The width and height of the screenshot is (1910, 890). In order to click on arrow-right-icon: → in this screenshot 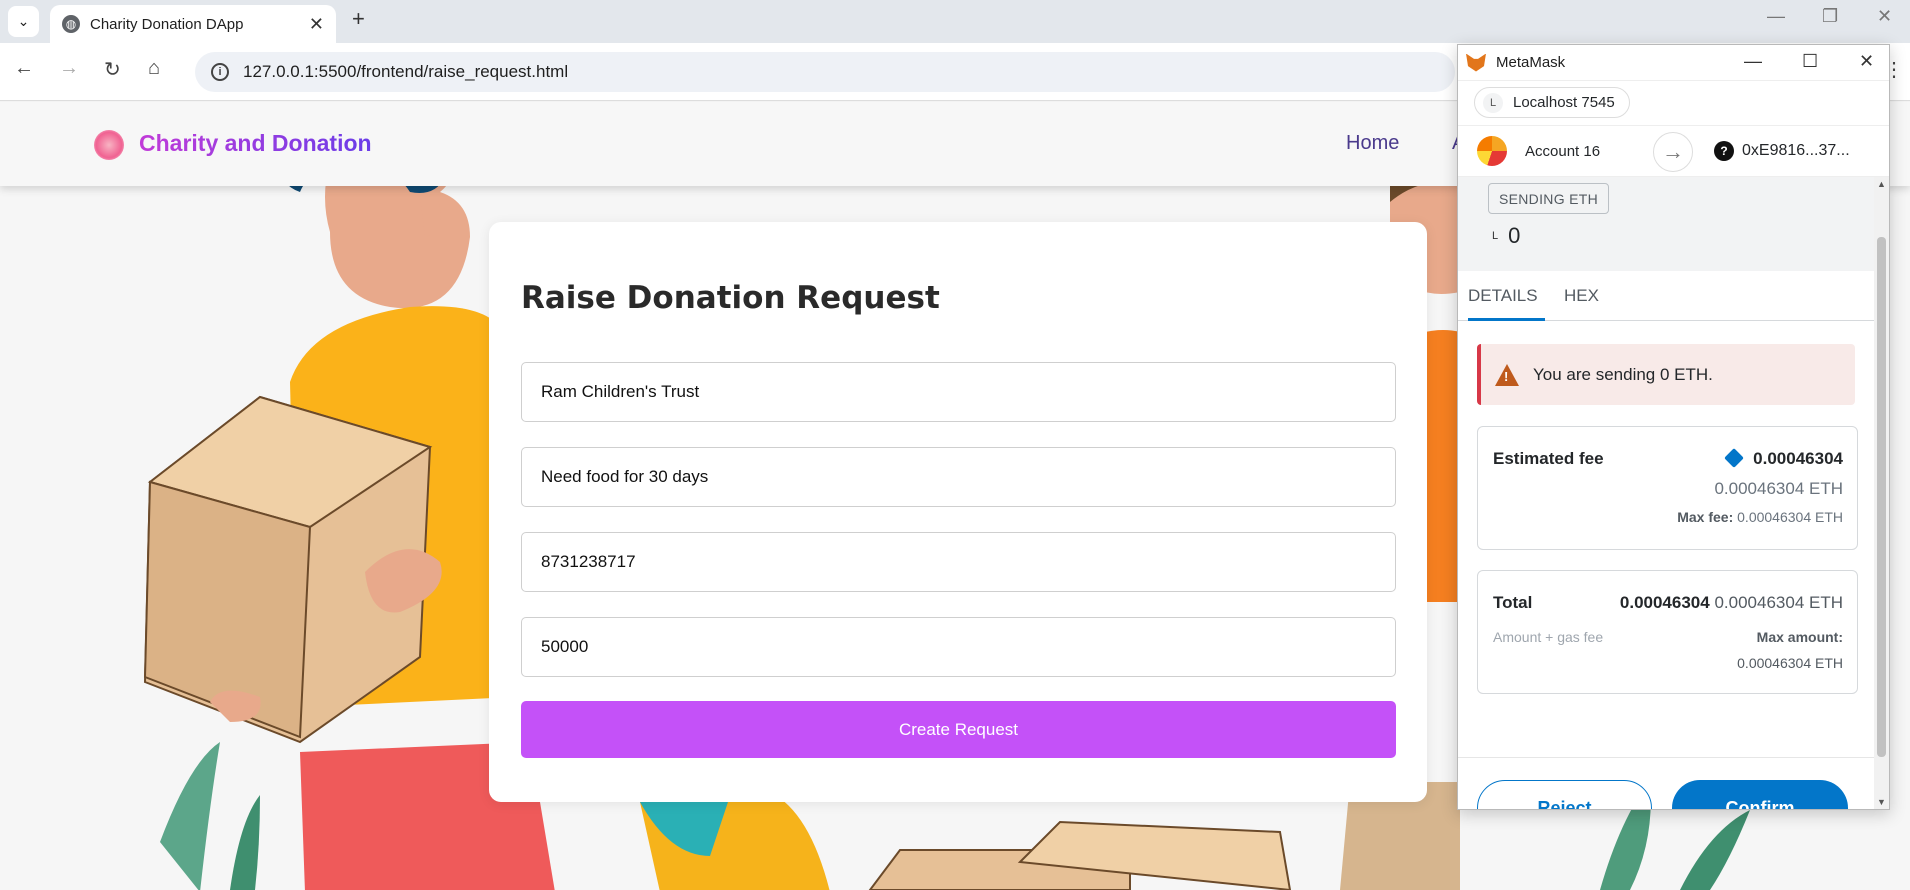, I will do `click(1673, 152)`.